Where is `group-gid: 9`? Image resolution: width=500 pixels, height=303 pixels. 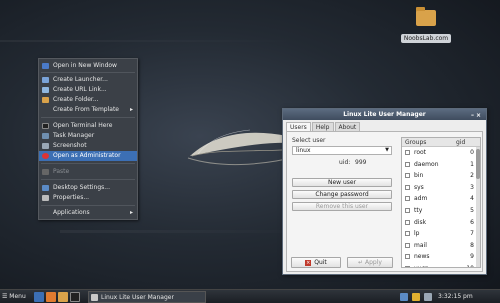 group-gid: 9 is located at coordinates (472, 257).